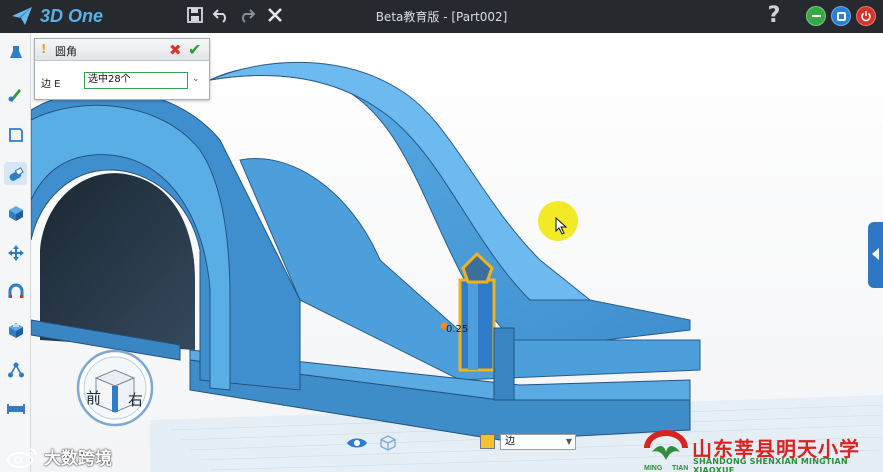 The height and width of the screenshot is (472, 883). Describe the element at coordinates (15, 52) in the screenshot. I see `primitive-shape-icon` at that location.